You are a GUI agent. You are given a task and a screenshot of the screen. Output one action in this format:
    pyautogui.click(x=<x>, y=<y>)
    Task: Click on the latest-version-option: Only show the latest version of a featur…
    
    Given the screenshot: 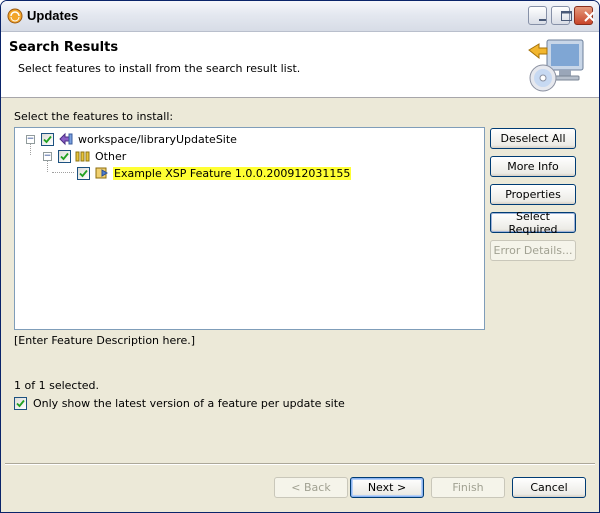 What is the action you would take?
    pyautogui.click(x=179, y=403)
    